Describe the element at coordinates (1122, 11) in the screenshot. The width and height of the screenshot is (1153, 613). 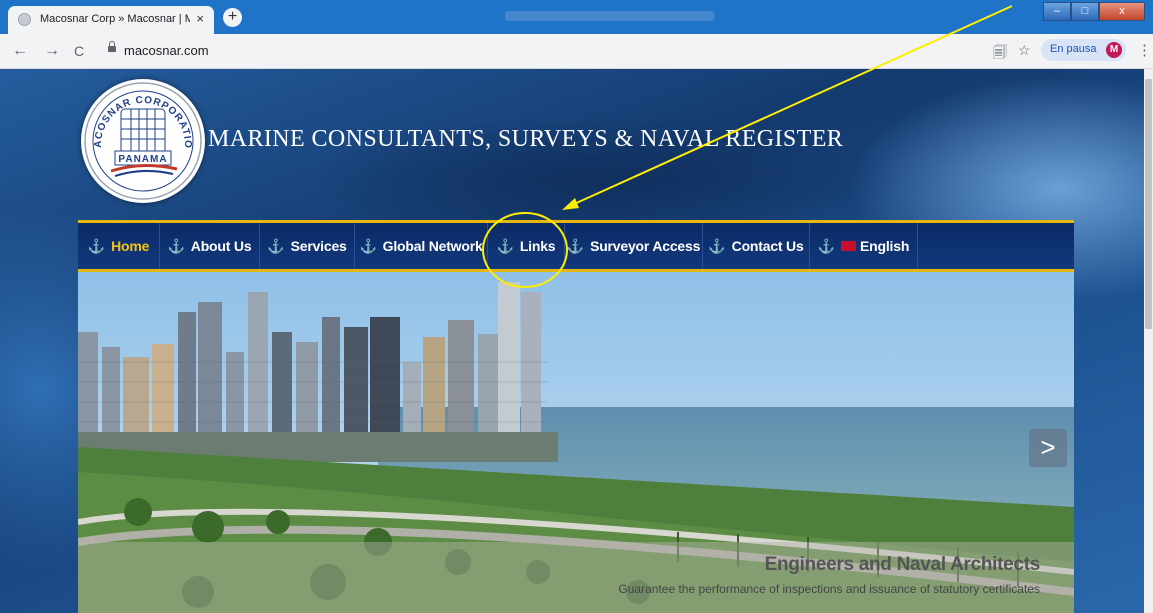
I see `close-window-button: x` at that location.